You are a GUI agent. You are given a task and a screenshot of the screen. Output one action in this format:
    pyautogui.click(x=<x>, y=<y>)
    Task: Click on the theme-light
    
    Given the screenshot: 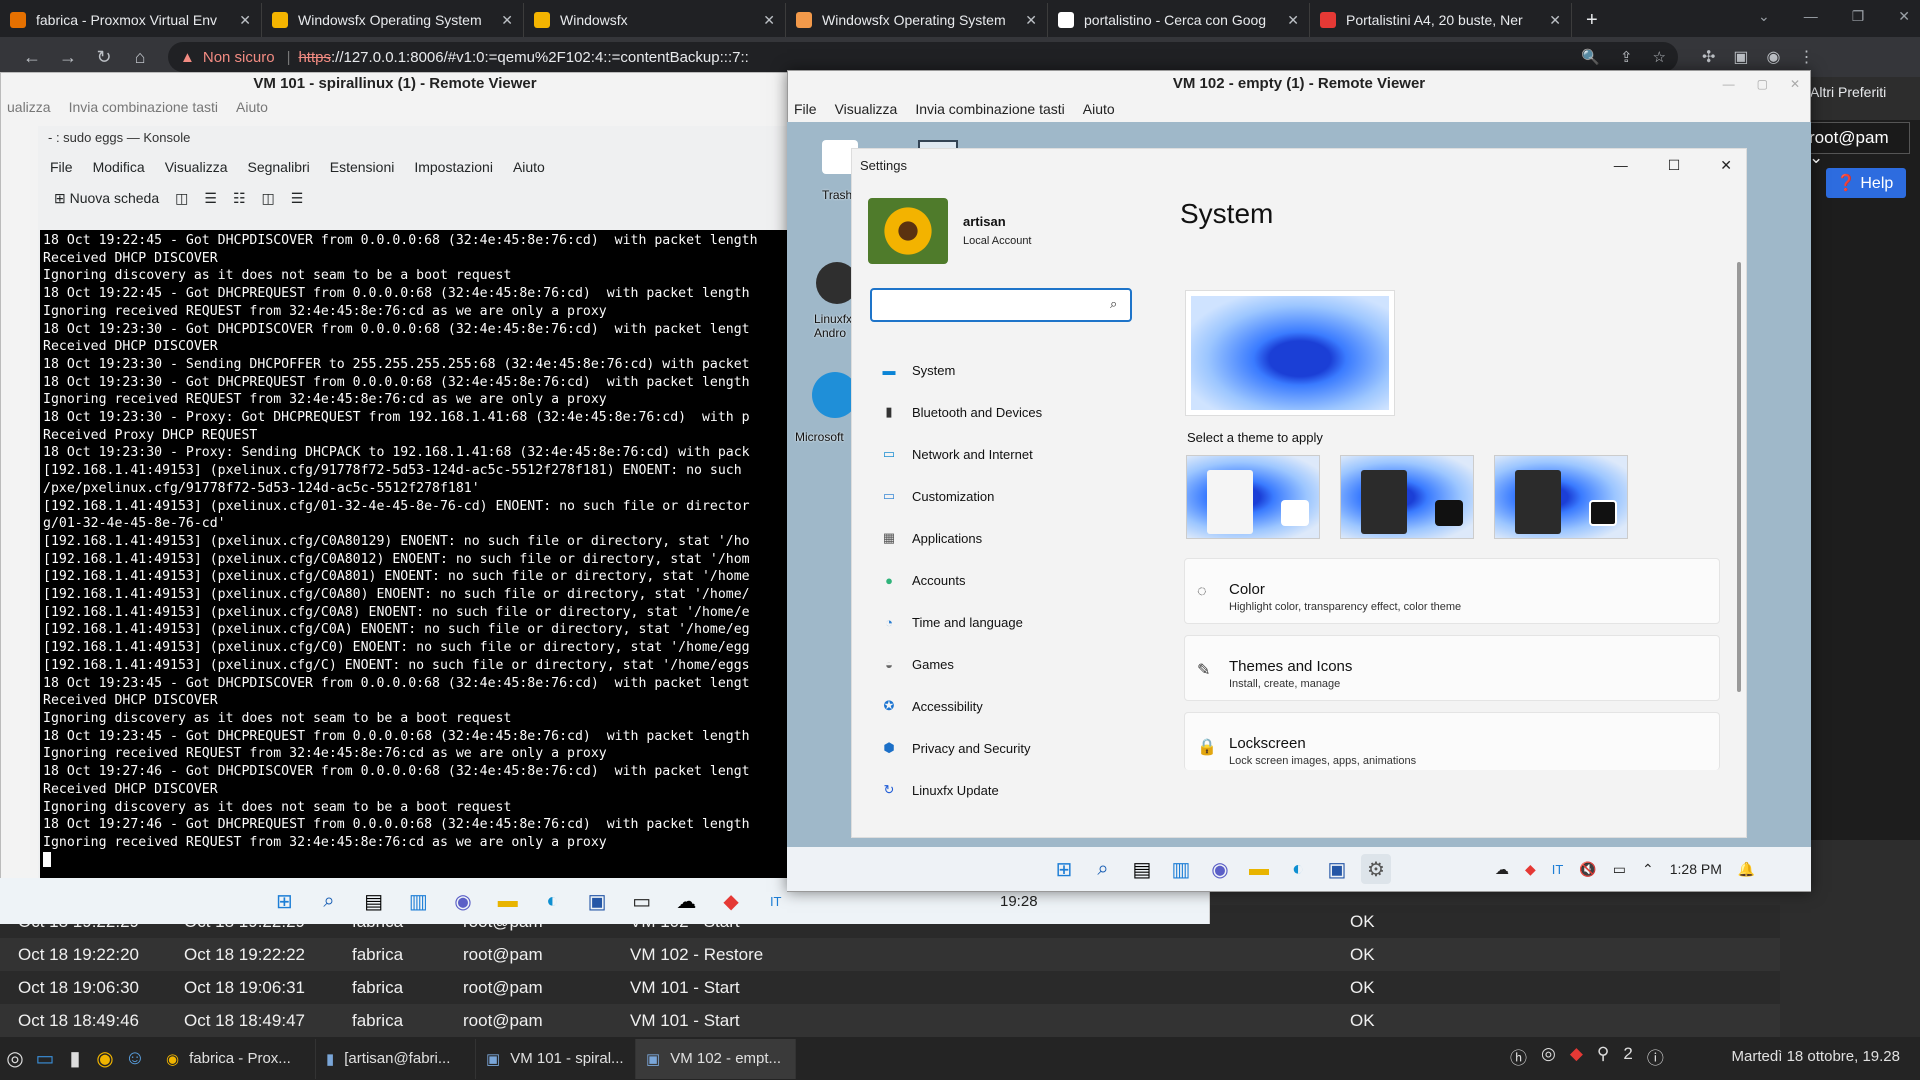 What is the action you would take?
    pyautogui.click(x=1253, y=497)
    